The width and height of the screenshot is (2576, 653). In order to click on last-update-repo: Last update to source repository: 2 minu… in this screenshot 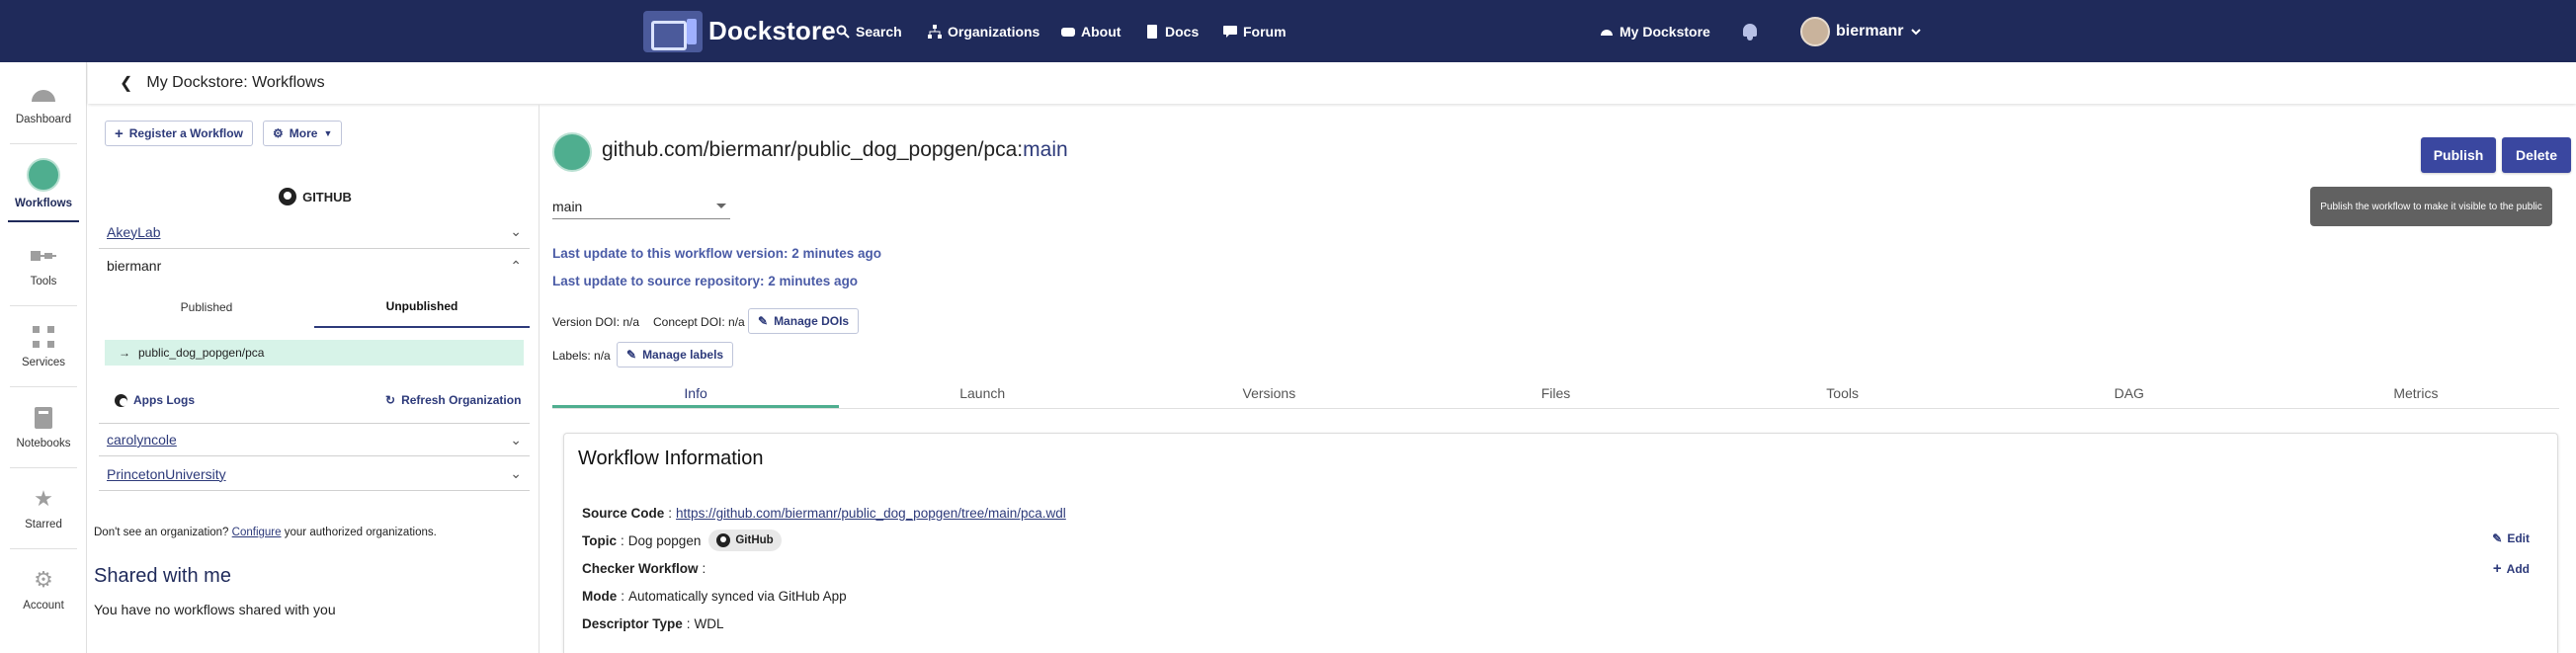, I will do `click(705, 281)`.